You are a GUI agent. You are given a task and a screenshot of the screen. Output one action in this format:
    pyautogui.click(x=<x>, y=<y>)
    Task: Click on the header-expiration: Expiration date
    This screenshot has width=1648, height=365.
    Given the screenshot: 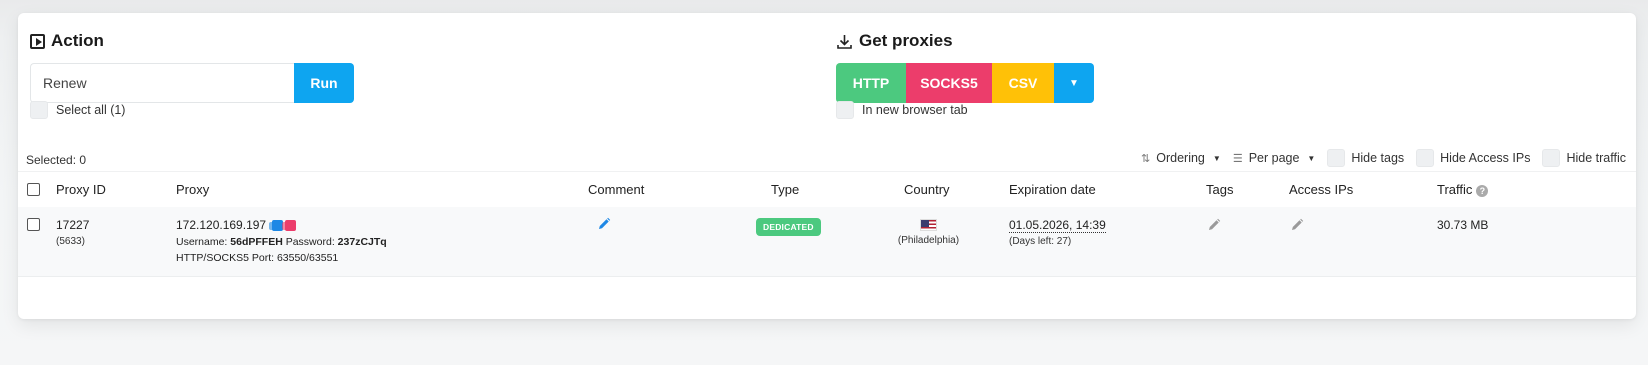 What is the action you would take?
    pyautogui.click(x=1052, y=189)
    